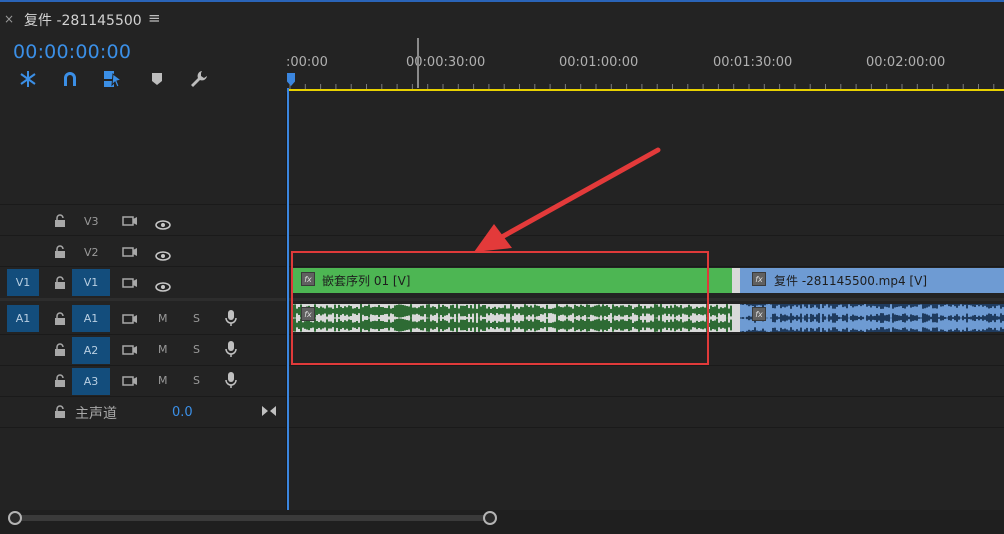 This screenshot has height=534, width=1004. What do you see at coordinates (91, 252) in the screenshot?
I see `track-label-v2: V2` at bounding box center [91, 252].